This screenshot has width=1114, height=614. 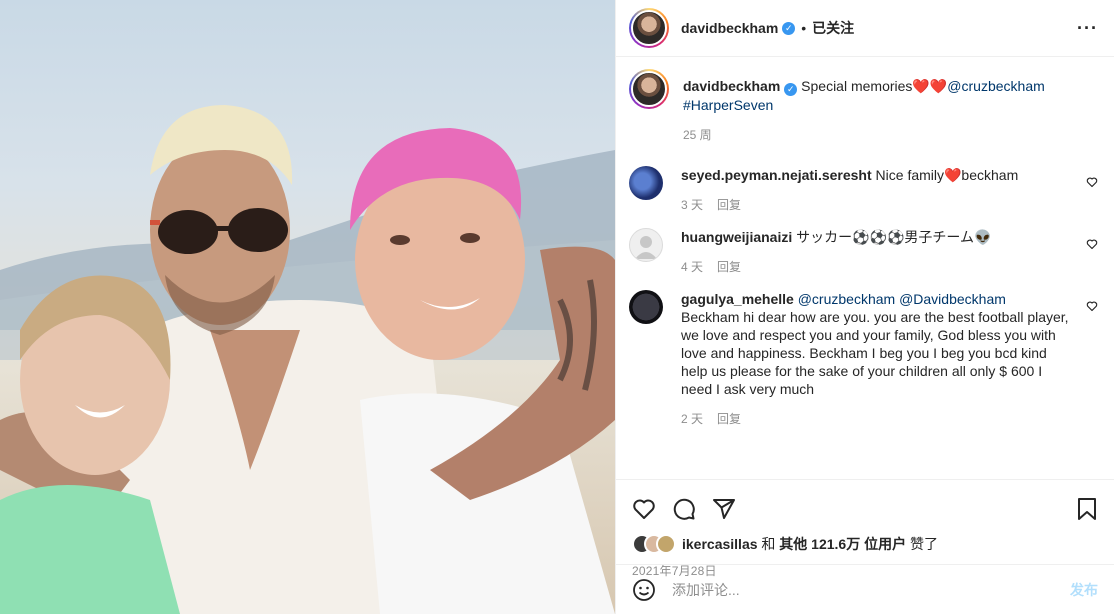 I want to click on heart-icon, so click(x=644, y=509).